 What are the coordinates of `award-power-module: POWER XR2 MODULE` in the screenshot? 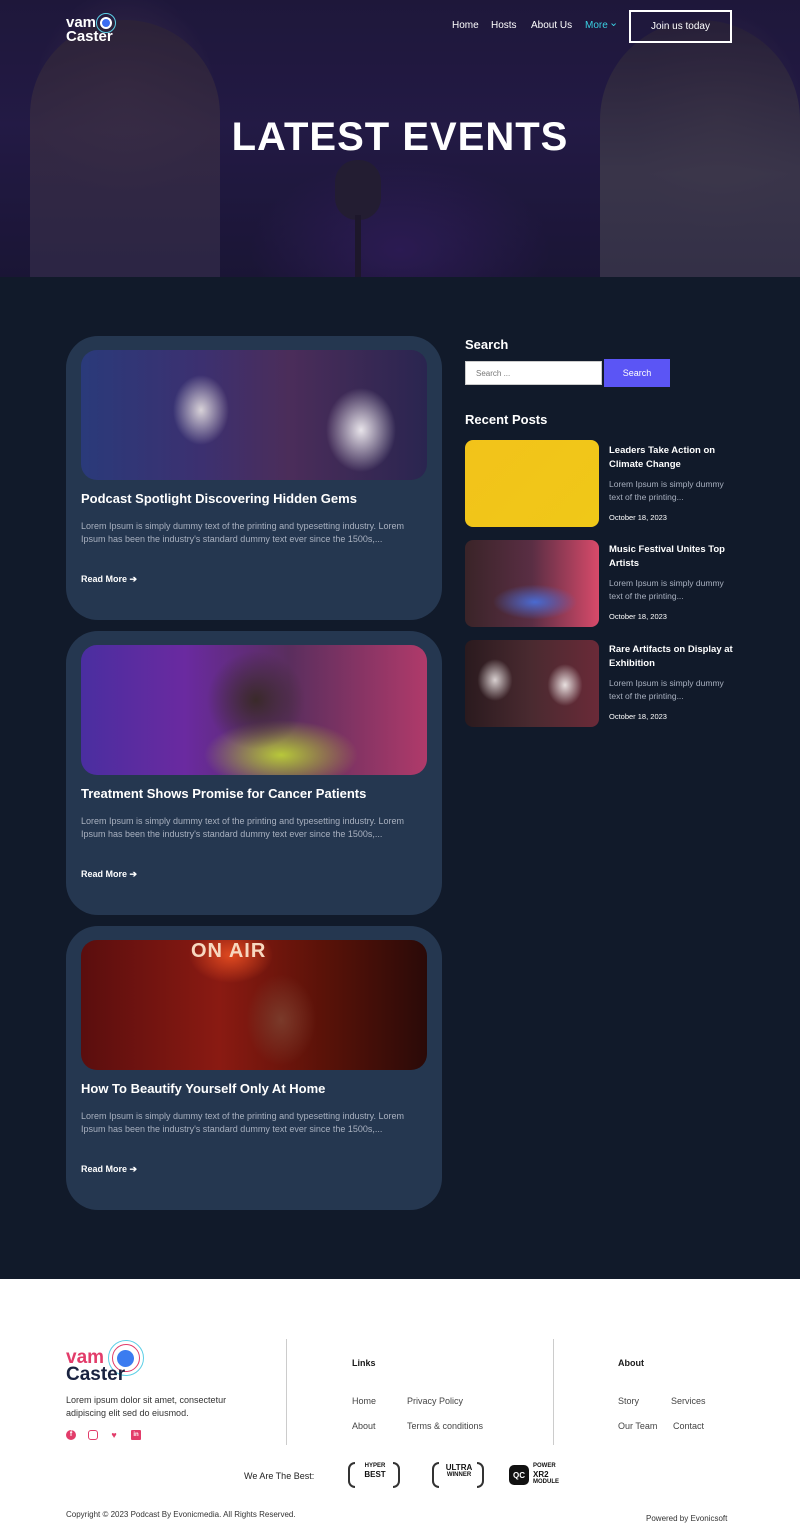 It's located at (550, 1476).